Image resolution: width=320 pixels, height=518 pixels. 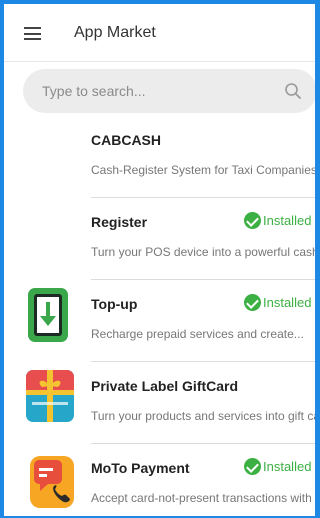 I want to click on app-name: Private Label GiftCard, so click(x=165, y=386).